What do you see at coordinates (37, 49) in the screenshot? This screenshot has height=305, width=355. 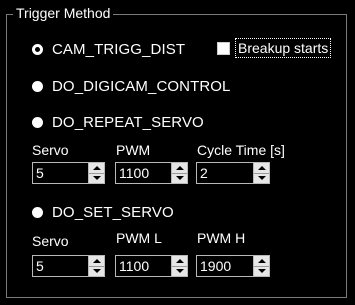 I see `radio-checked-icon` at bounding box center [37, 49].